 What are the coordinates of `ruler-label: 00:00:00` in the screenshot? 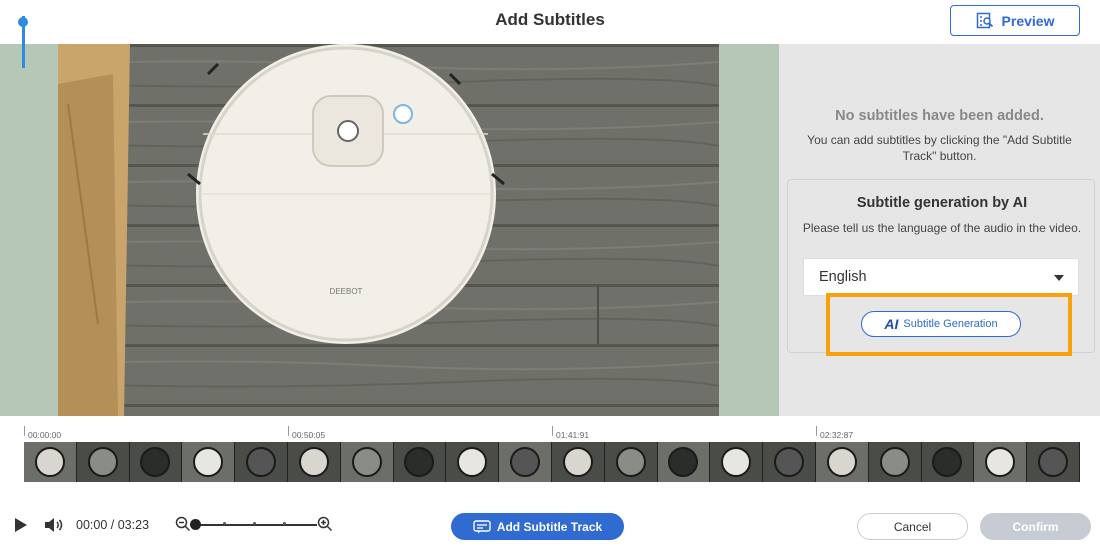 It's located at (45, 435).